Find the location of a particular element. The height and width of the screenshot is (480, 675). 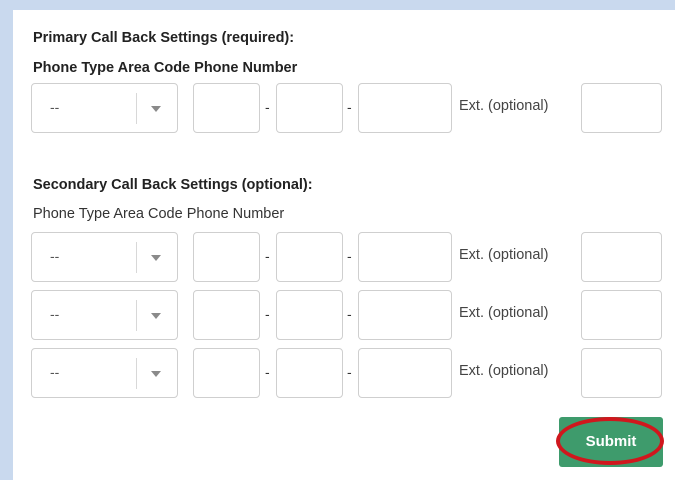

primary-columns-label: Phone Type Area Code Phone Number is located at coordinates (165, 68).